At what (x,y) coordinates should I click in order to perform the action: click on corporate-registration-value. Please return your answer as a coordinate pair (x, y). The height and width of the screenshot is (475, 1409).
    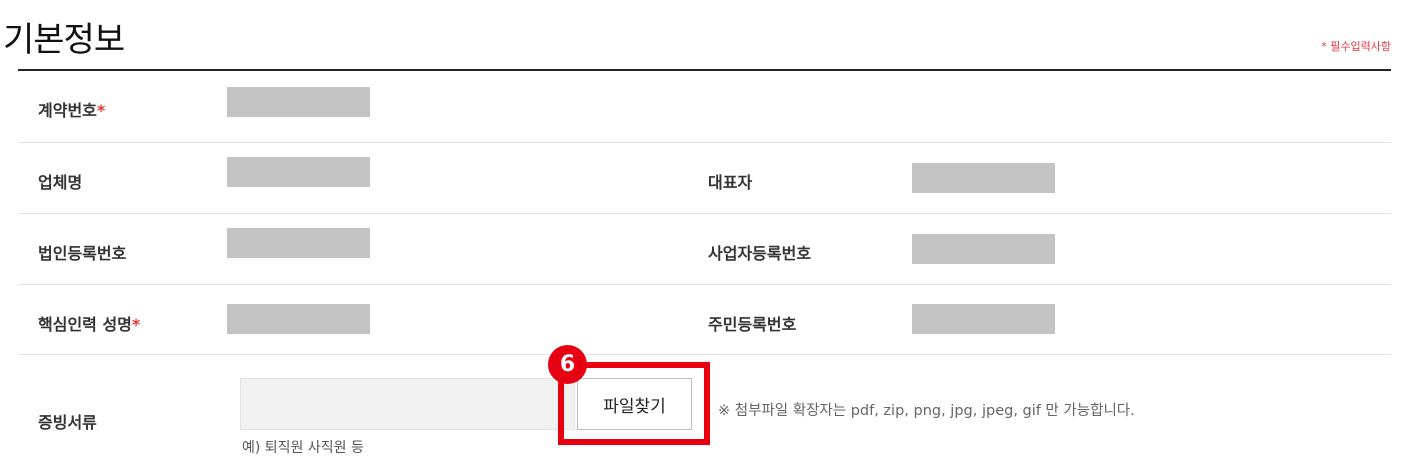
    Looking at the image, I should click on (298, 243).